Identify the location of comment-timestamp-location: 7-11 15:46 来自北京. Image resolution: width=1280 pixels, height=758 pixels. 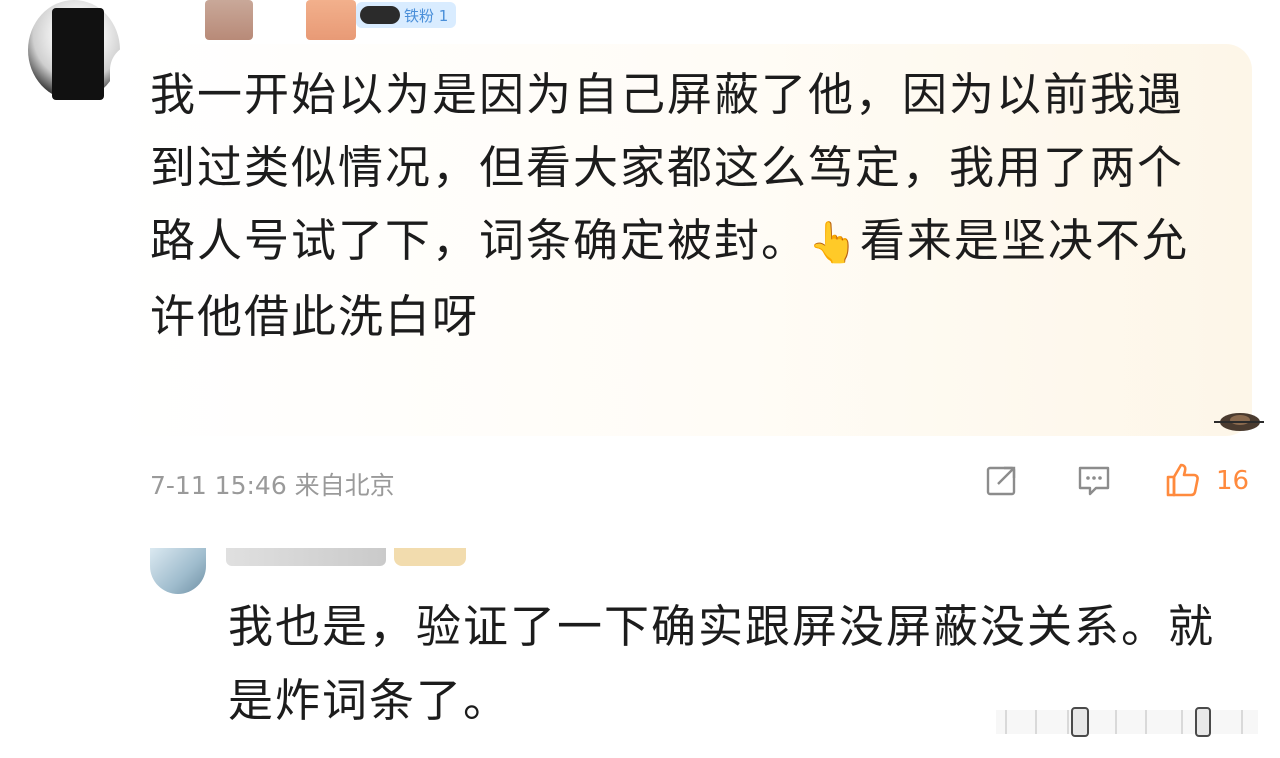
(272, 485).